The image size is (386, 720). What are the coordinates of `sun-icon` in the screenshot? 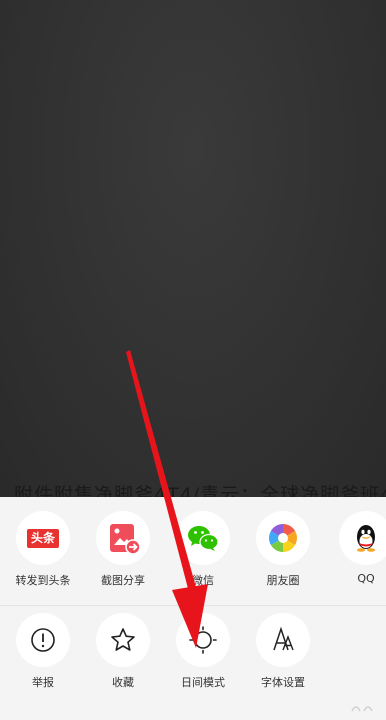 It's located at (203, 640).